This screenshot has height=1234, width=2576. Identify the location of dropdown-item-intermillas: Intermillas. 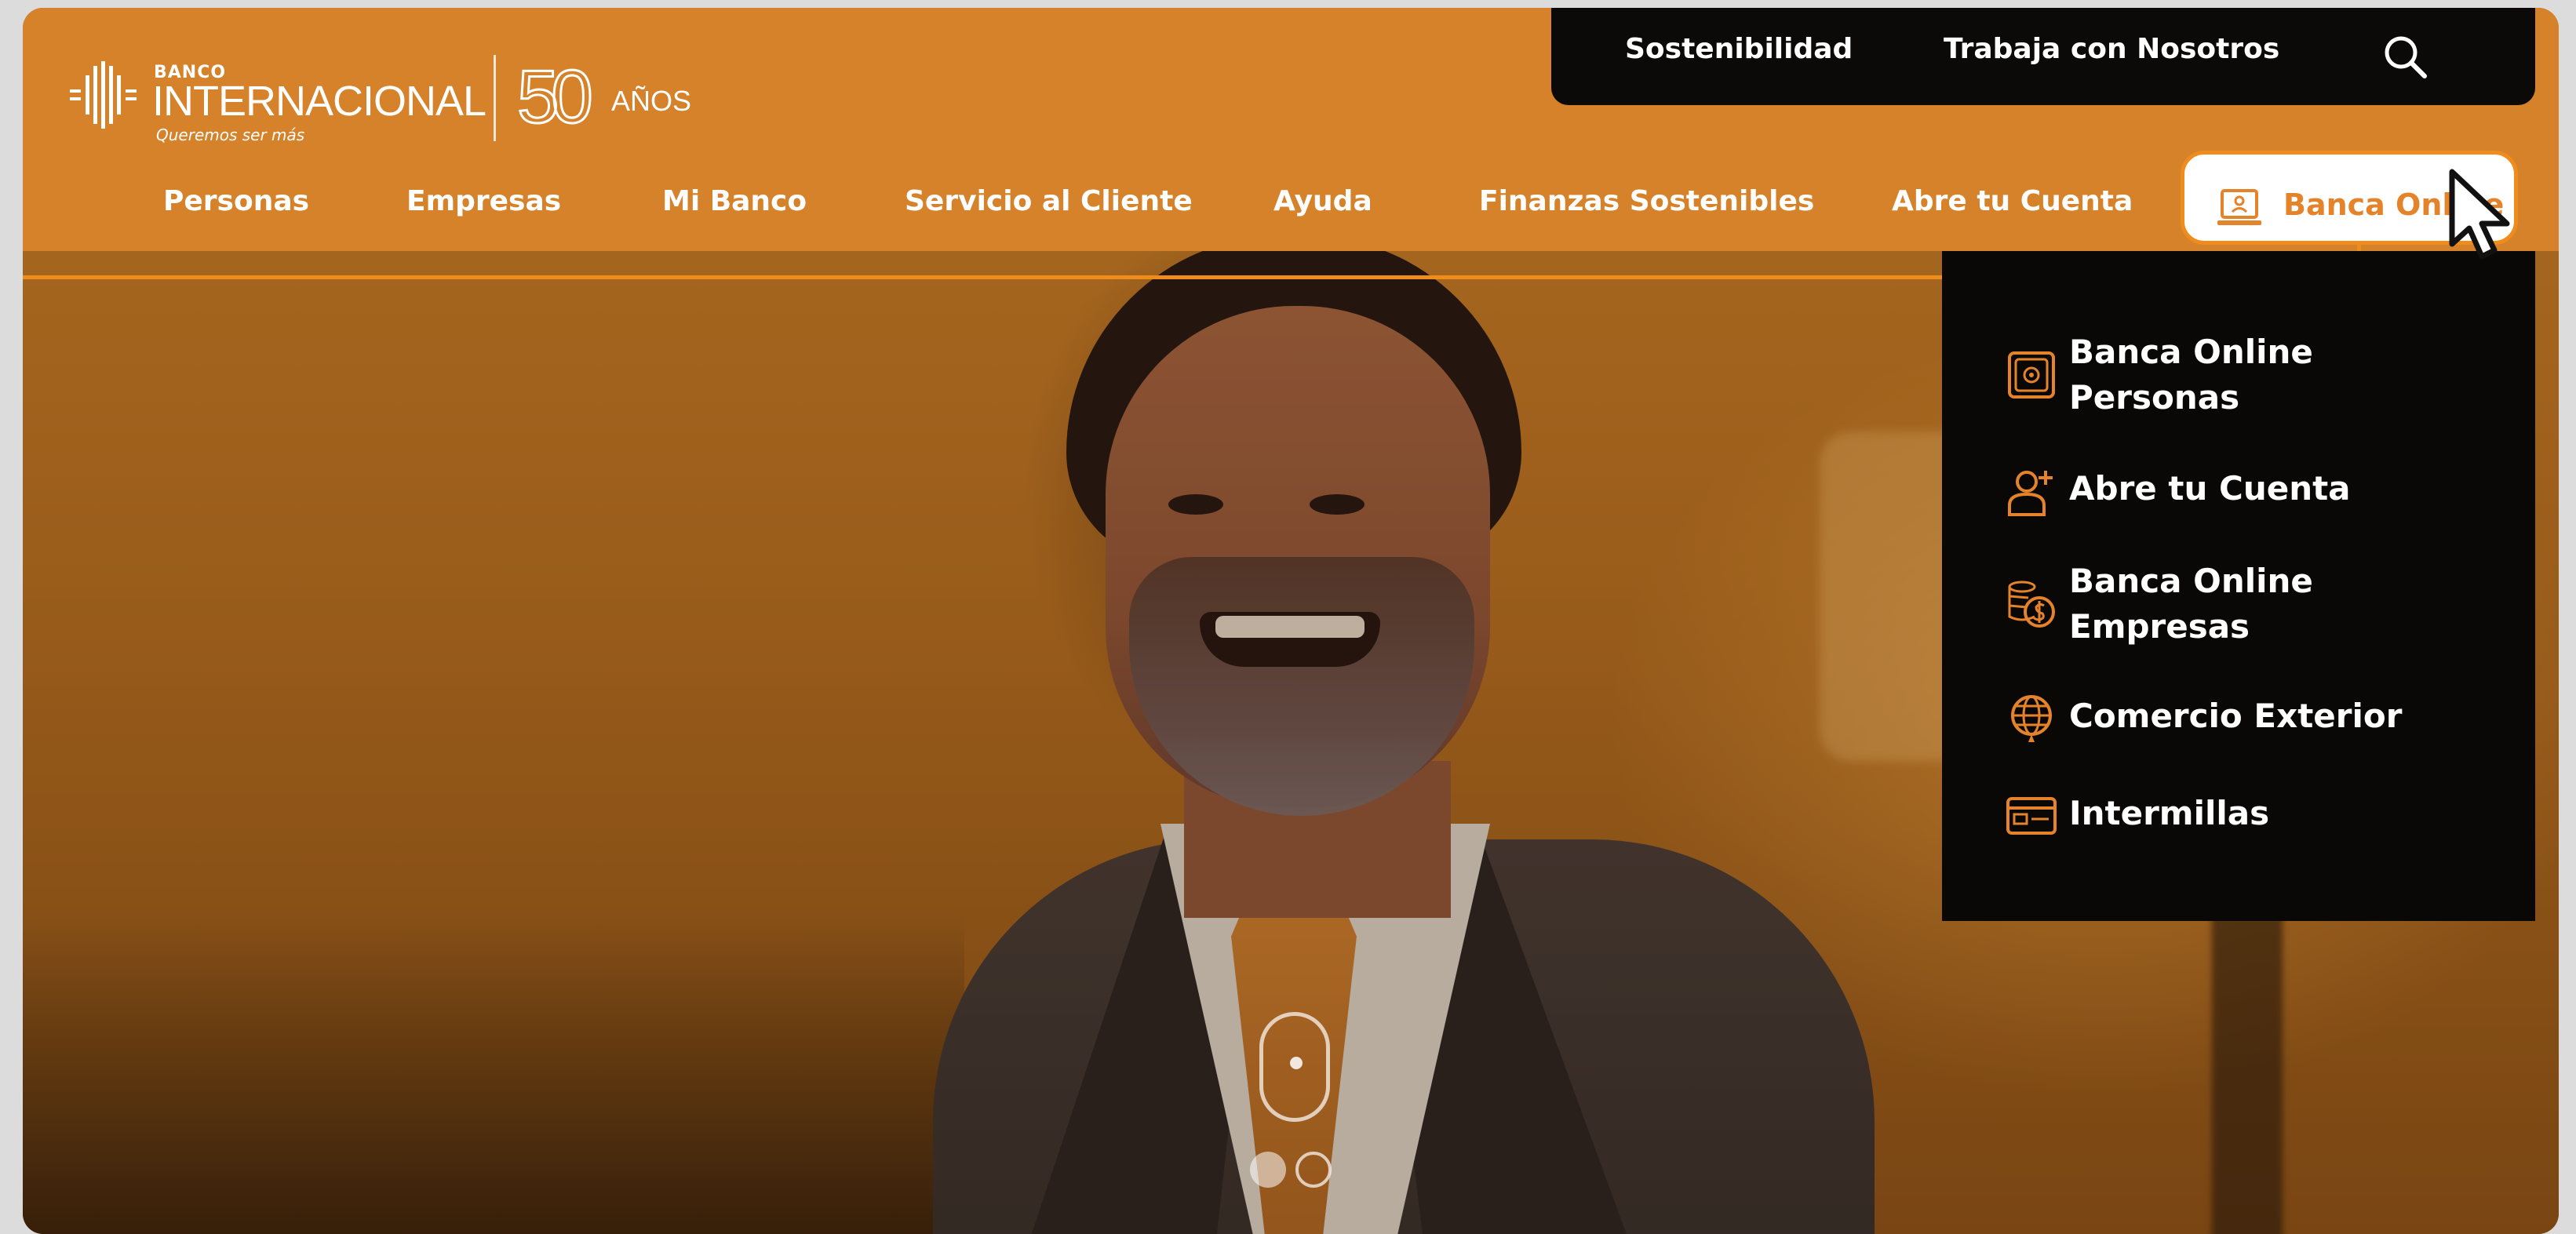
(2256, 816).